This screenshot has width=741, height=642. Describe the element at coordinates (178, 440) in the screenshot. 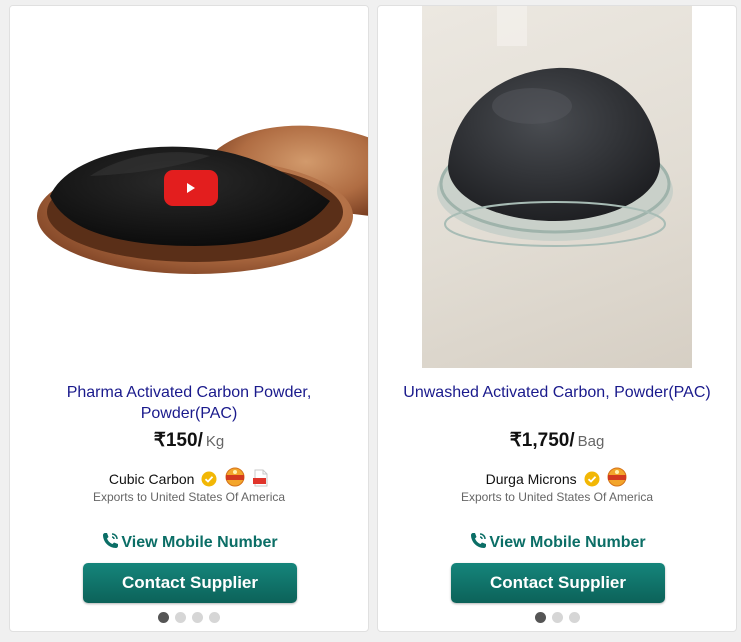

I see `product-price: ₹150/` at that location.